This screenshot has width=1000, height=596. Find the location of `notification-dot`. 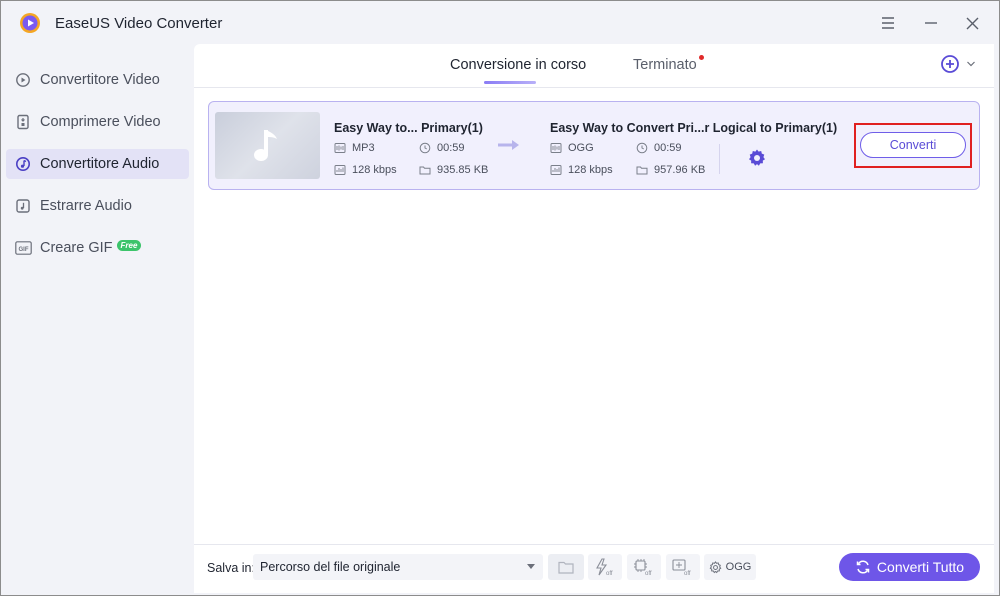

notification-dot is located at coordinates (701, 57).